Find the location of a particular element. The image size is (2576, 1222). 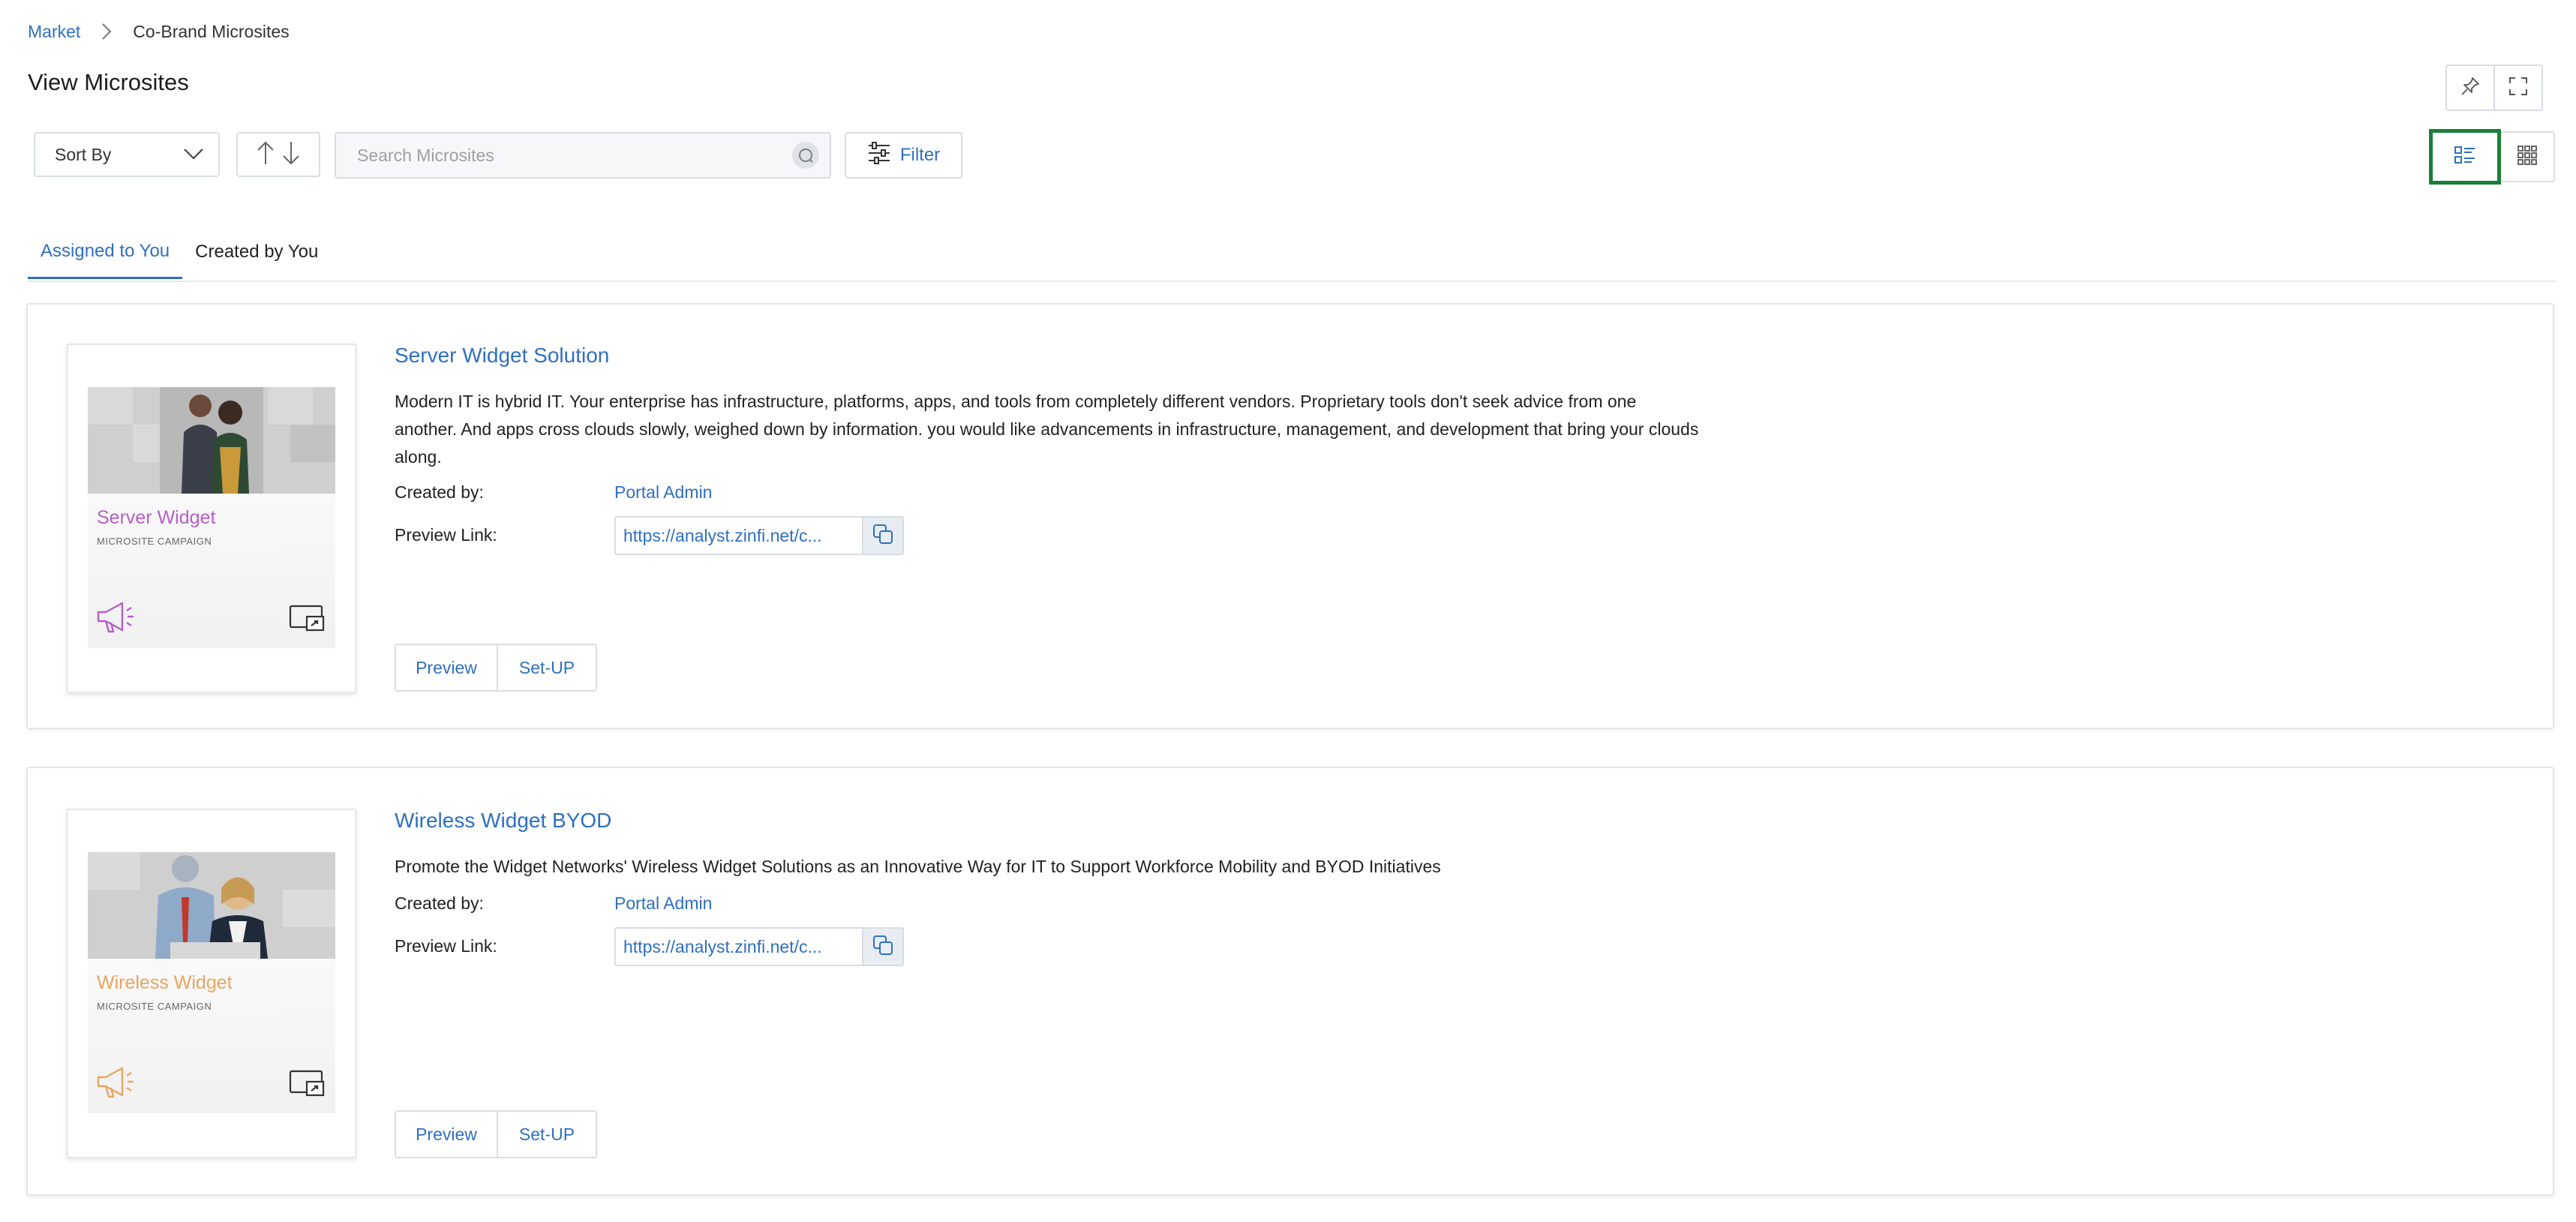

page-actions is located at coordinates (2494, 88).